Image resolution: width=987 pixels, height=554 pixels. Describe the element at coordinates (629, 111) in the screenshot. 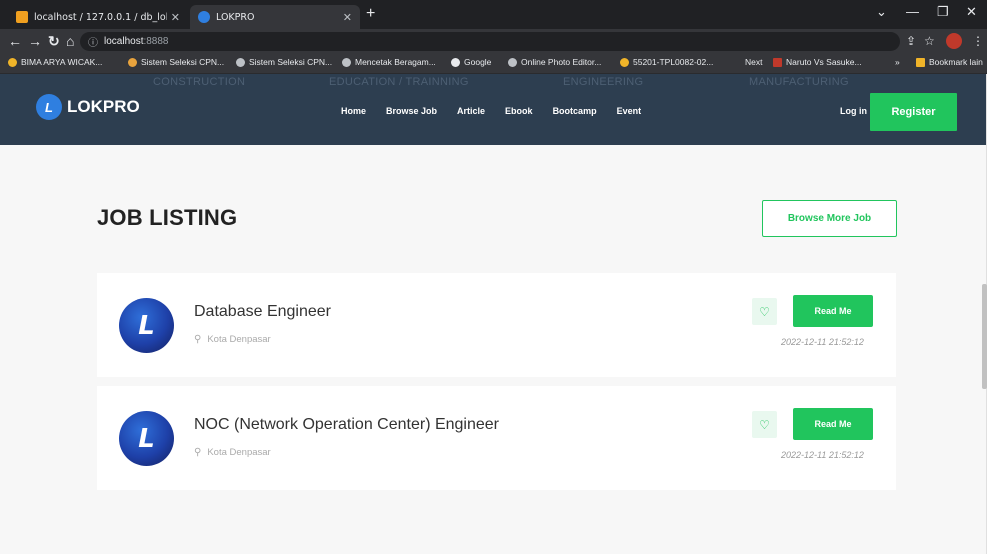

I see `nav-event: Event` at that location.